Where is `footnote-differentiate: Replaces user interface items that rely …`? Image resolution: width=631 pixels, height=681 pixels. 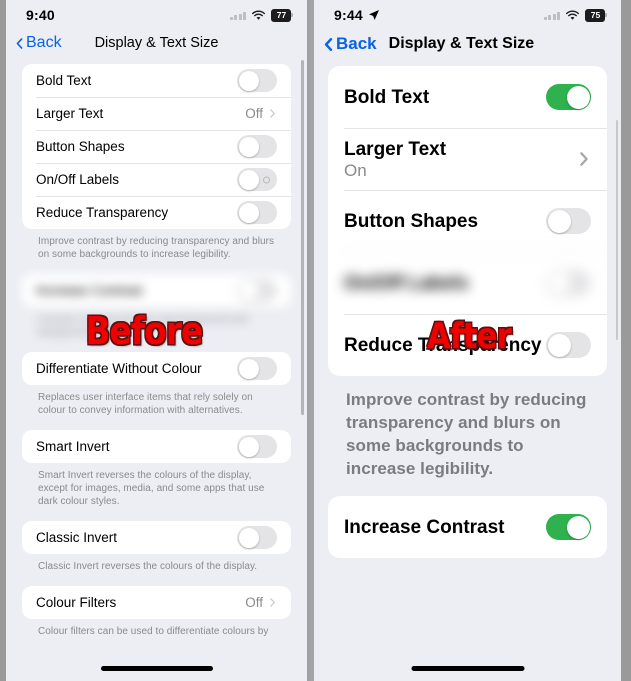 footnote-differentiate: Replaces user interface items that rely … is located at coordinates (145, 404).